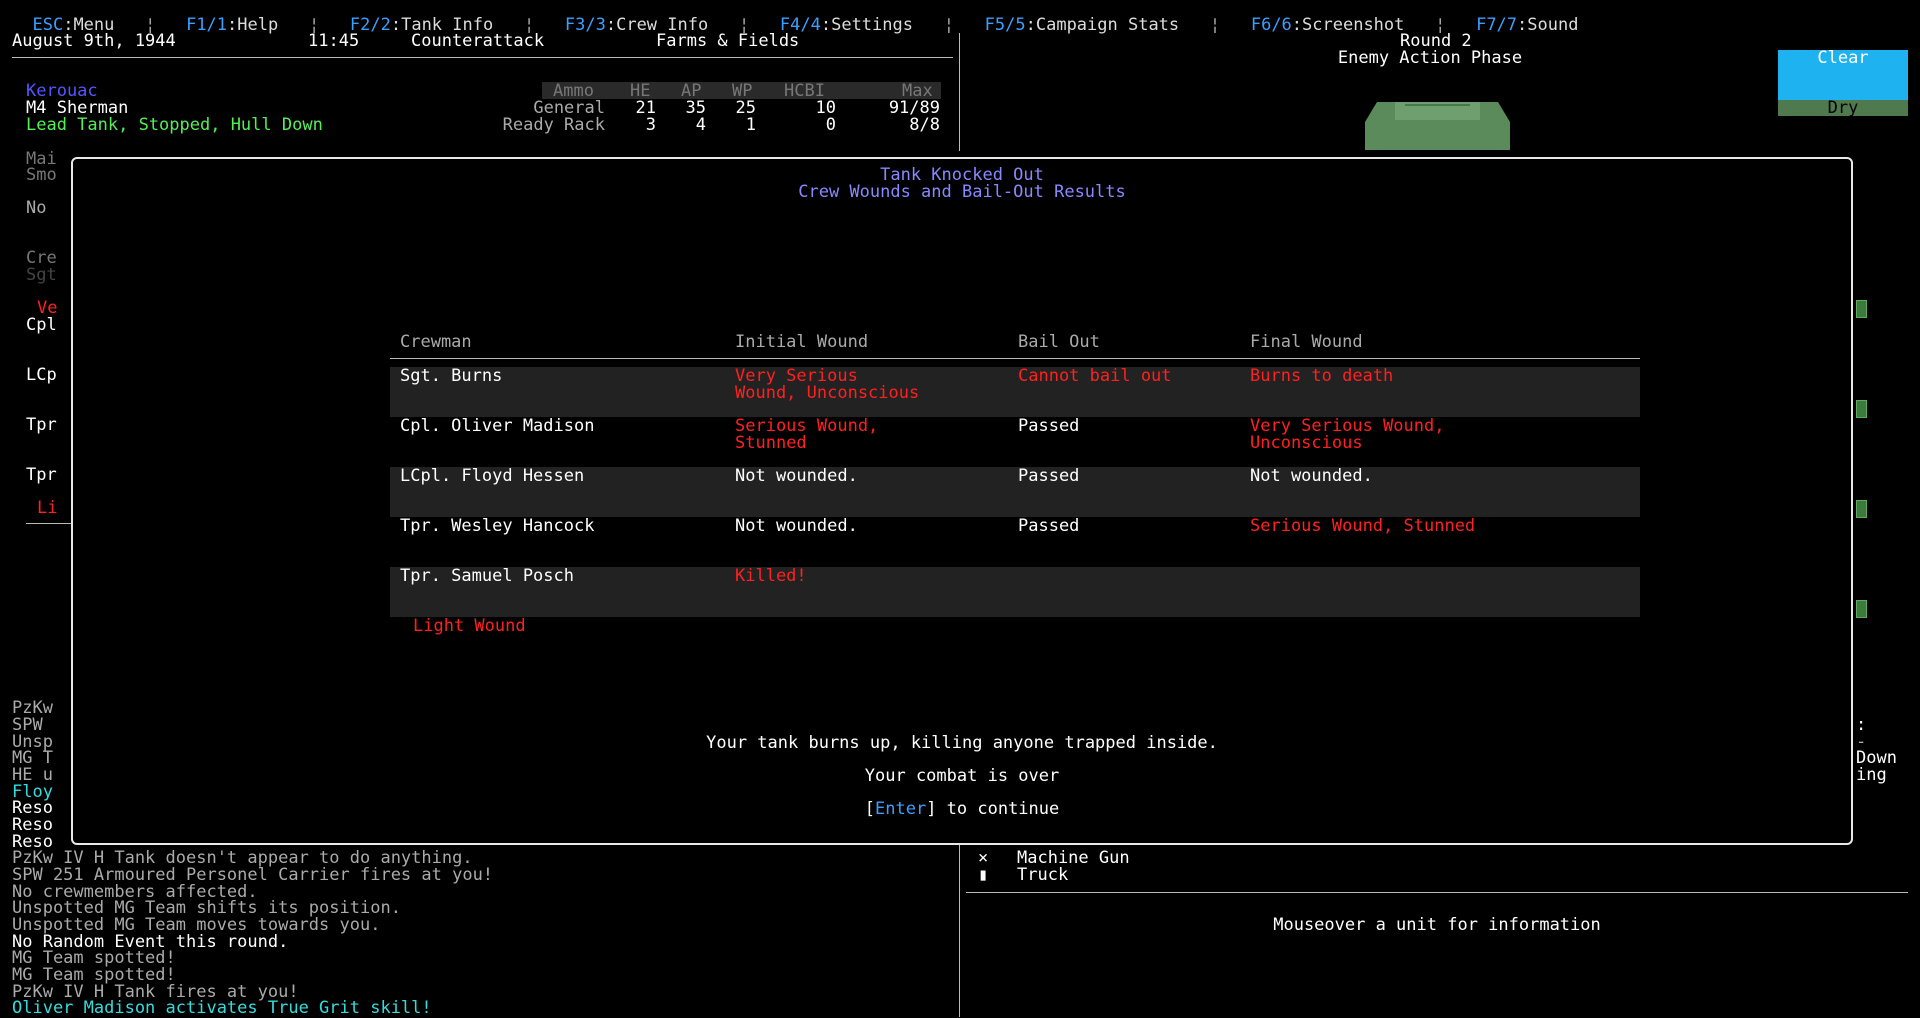 The image size is (1920, 1018). I want to click on phase-label: Enemy Action Phase, so click(1430, 58).